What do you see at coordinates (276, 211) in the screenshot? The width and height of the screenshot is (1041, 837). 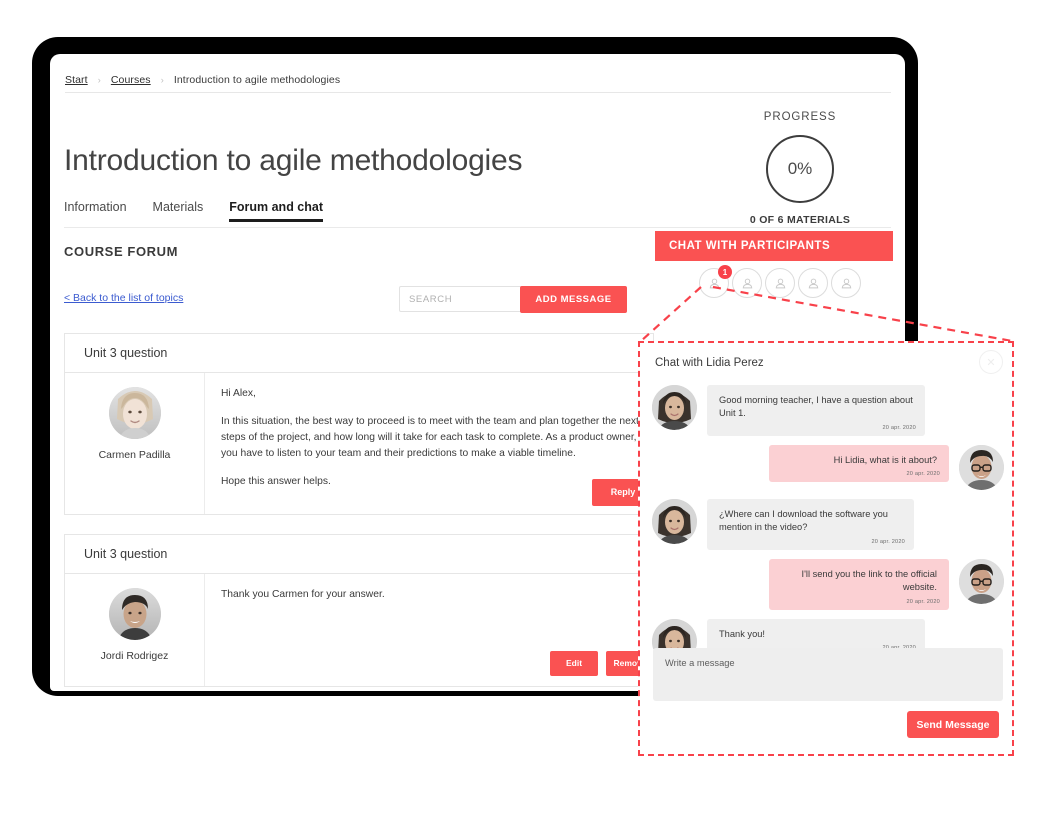 I see `tab-forum-and-chat: Forum and chat` at bounding box center [276, 211].